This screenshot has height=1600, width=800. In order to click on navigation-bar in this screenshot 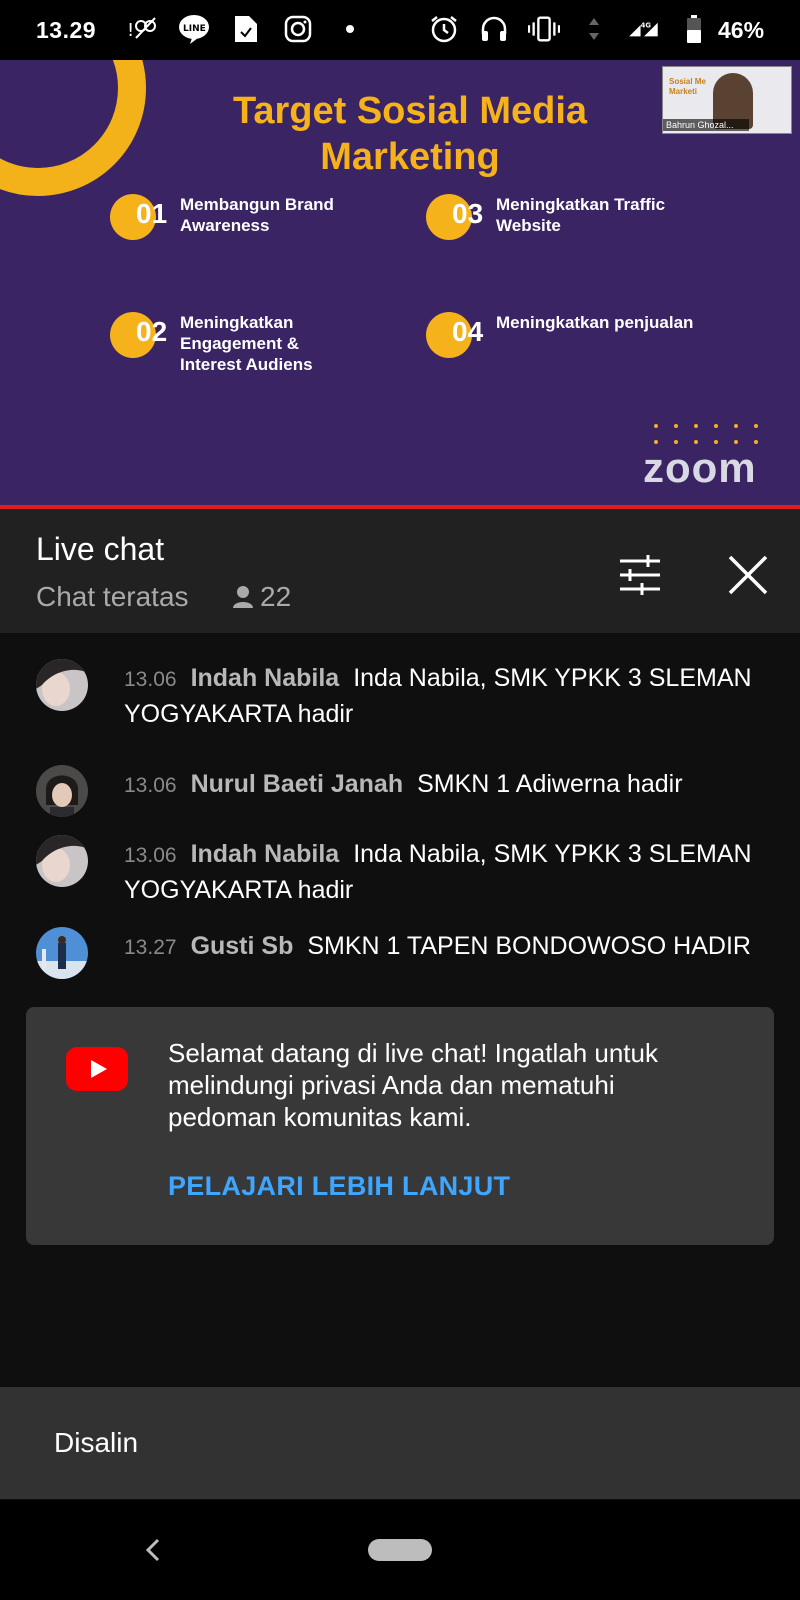, I will do `click(400, 1550)`.